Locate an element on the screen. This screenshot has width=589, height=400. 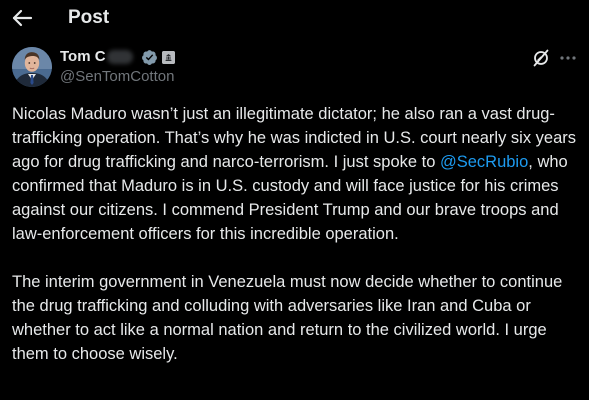
more-options-button is located at coordinates (568, 58).